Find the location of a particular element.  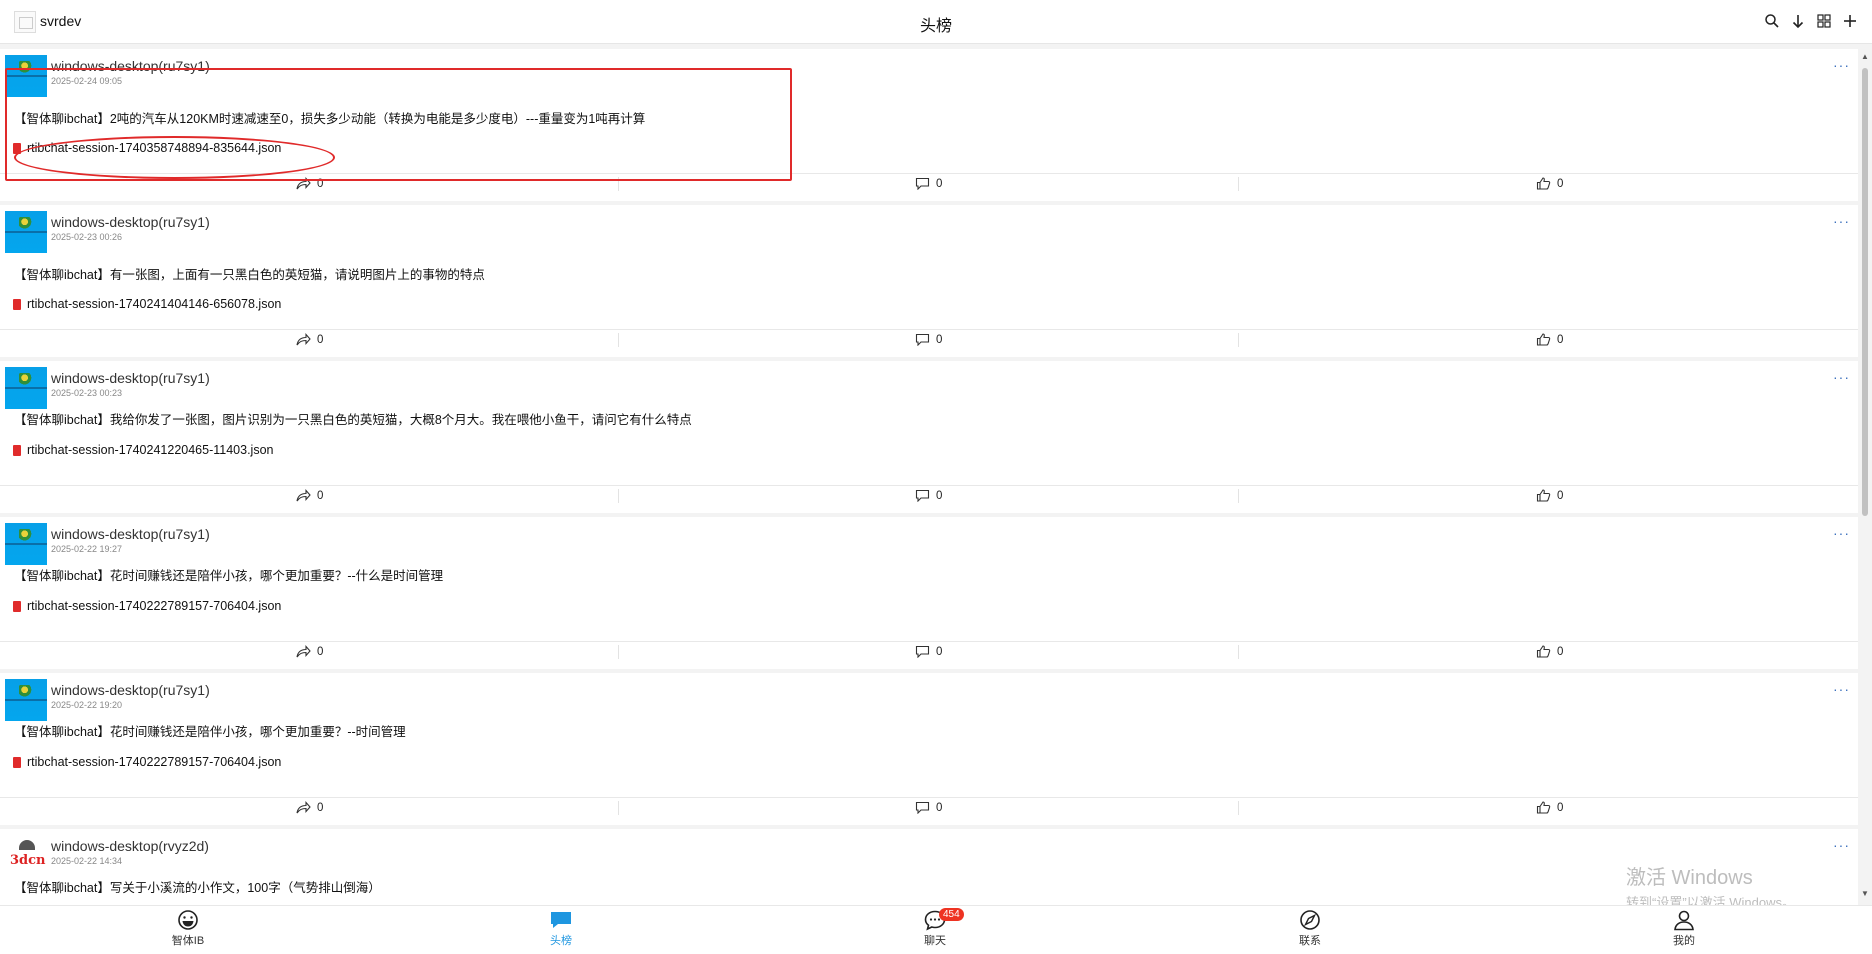

download-icon is located at coordinates (1798, 21).